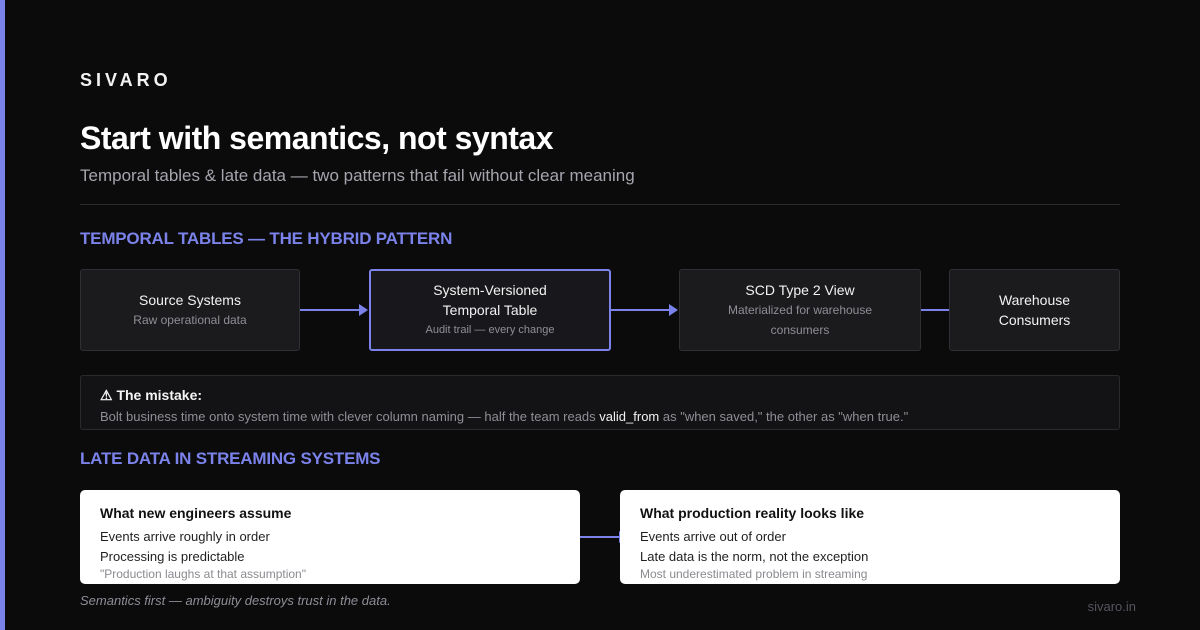 This screenshot has height=630, width=1200. Describe the element at coordinates (266, 238) in the screenshot. I see `section-heading-temporal: TEMPORAL TABLES — THE HYBRID PATTERN` at that location.